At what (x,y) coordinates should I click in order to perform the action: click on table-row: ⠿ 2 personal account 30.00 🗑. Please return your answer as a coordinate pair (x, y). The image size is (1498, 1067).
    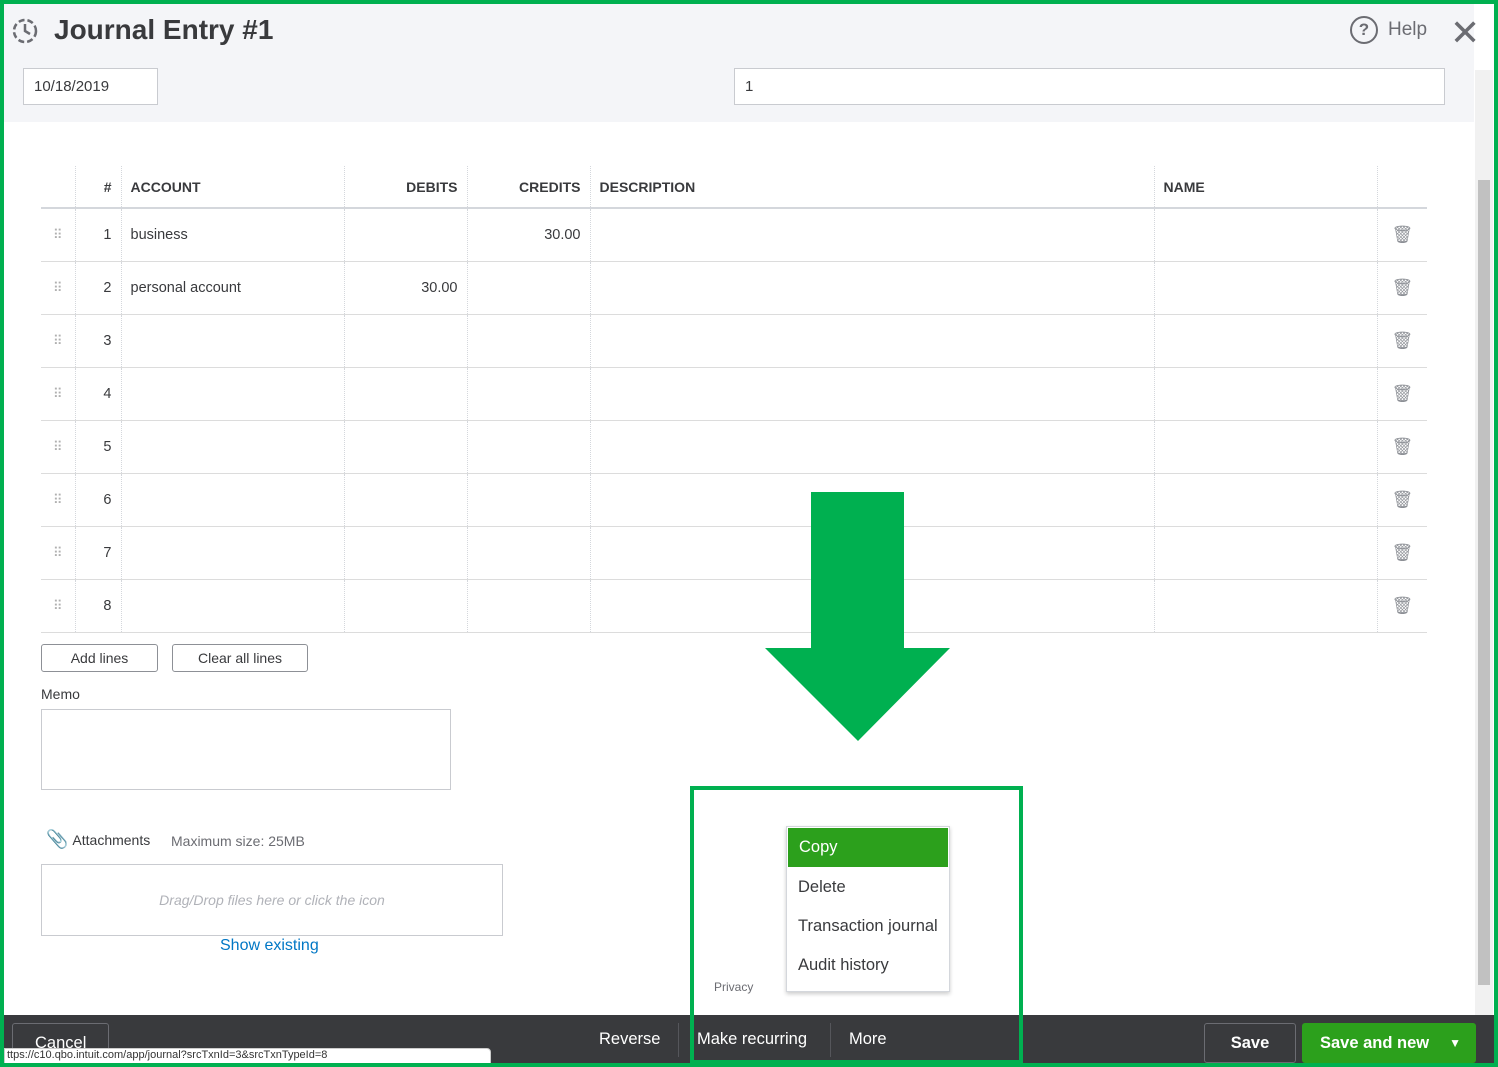
    Looking at the image, I should click on (734, 288).